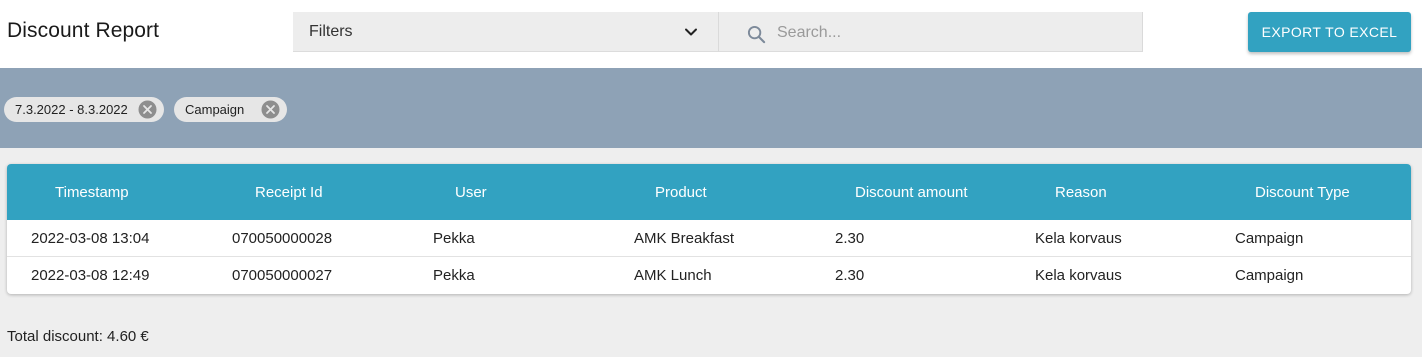  Describe the element at coordinates (331, 31) in the screenshot. I see `filters-label: Filters` at that location.